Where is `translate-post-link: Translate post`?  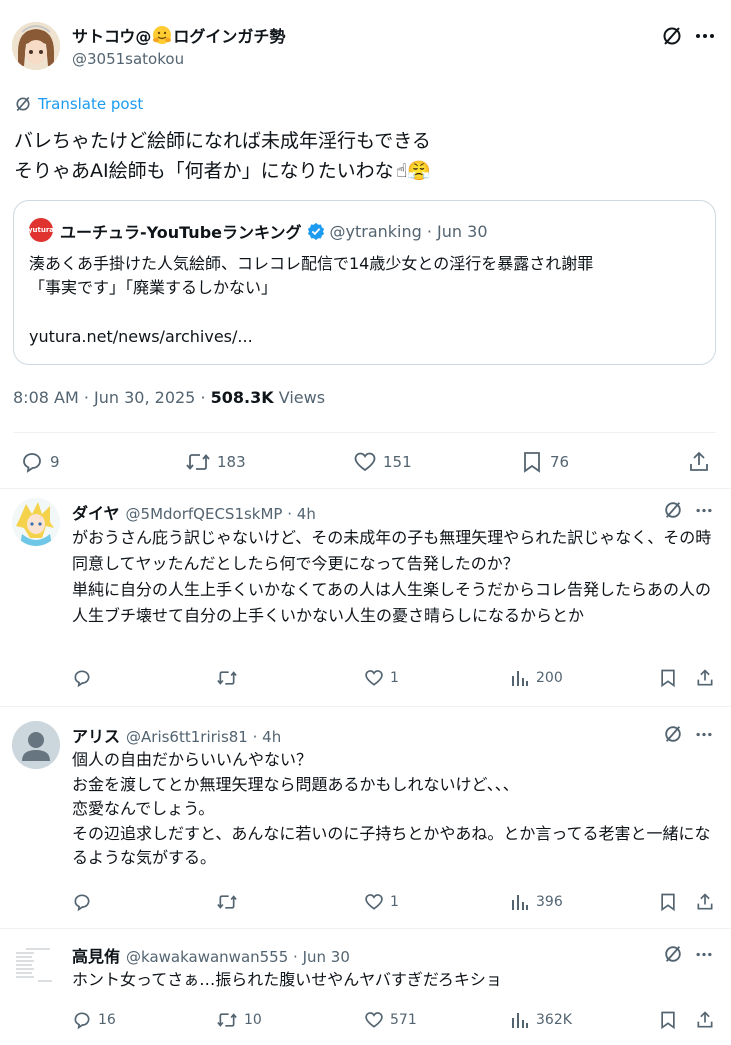
translate-post-link: Translate post is located at coordinates (78, 104).